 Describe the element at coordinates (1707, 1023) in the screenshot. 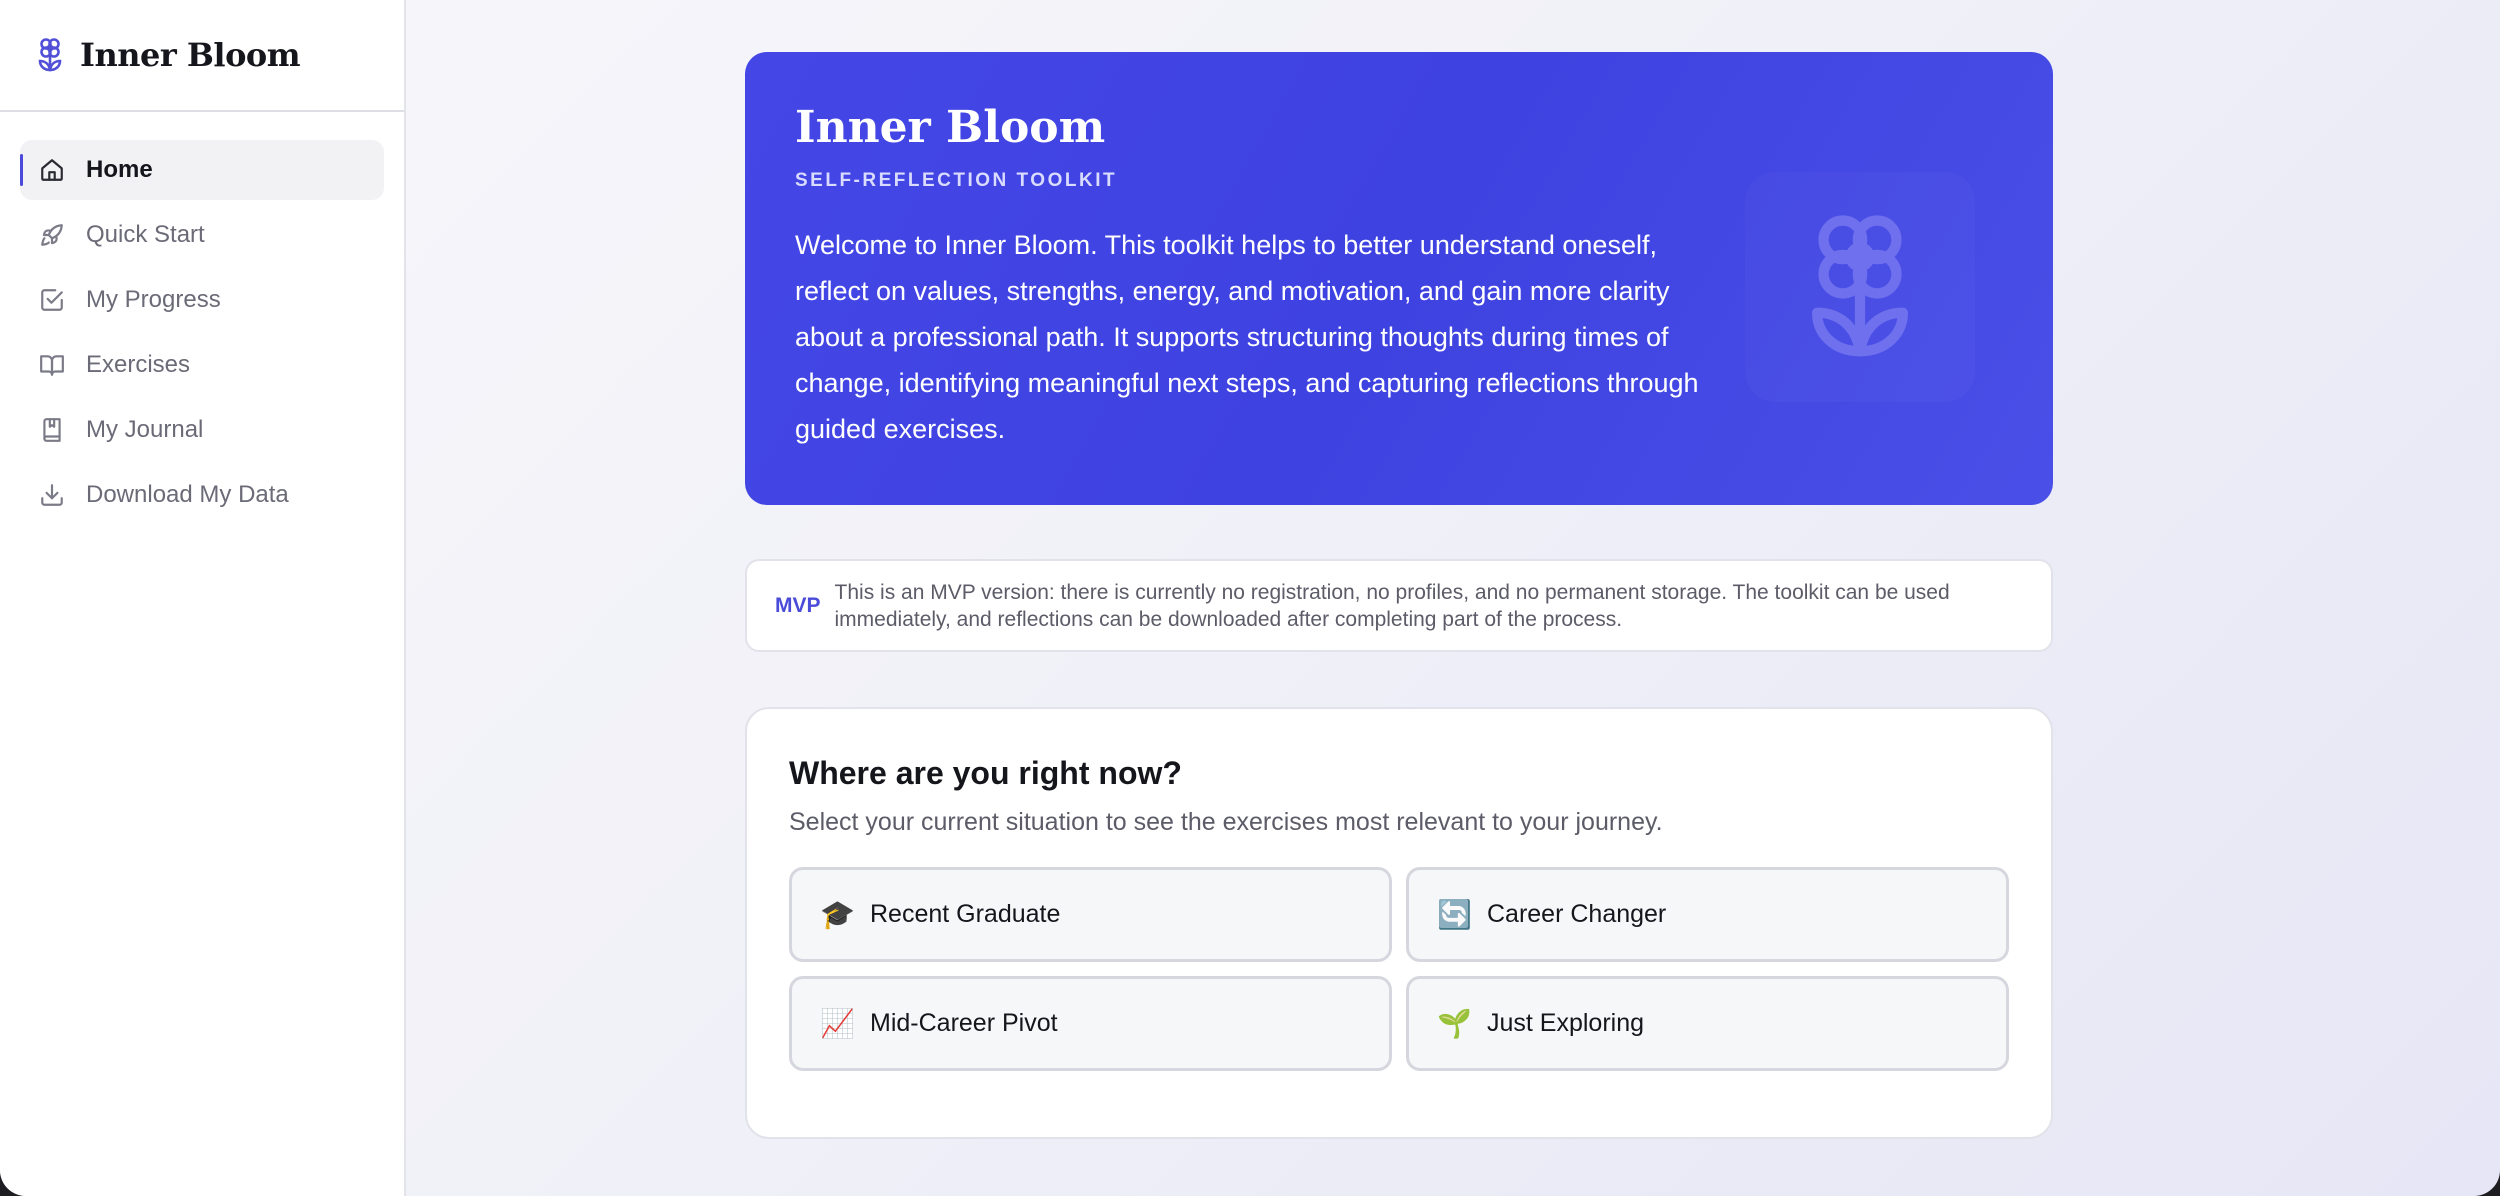

I see `option-just-exploring: 🌱 Just Exploring` at that location.